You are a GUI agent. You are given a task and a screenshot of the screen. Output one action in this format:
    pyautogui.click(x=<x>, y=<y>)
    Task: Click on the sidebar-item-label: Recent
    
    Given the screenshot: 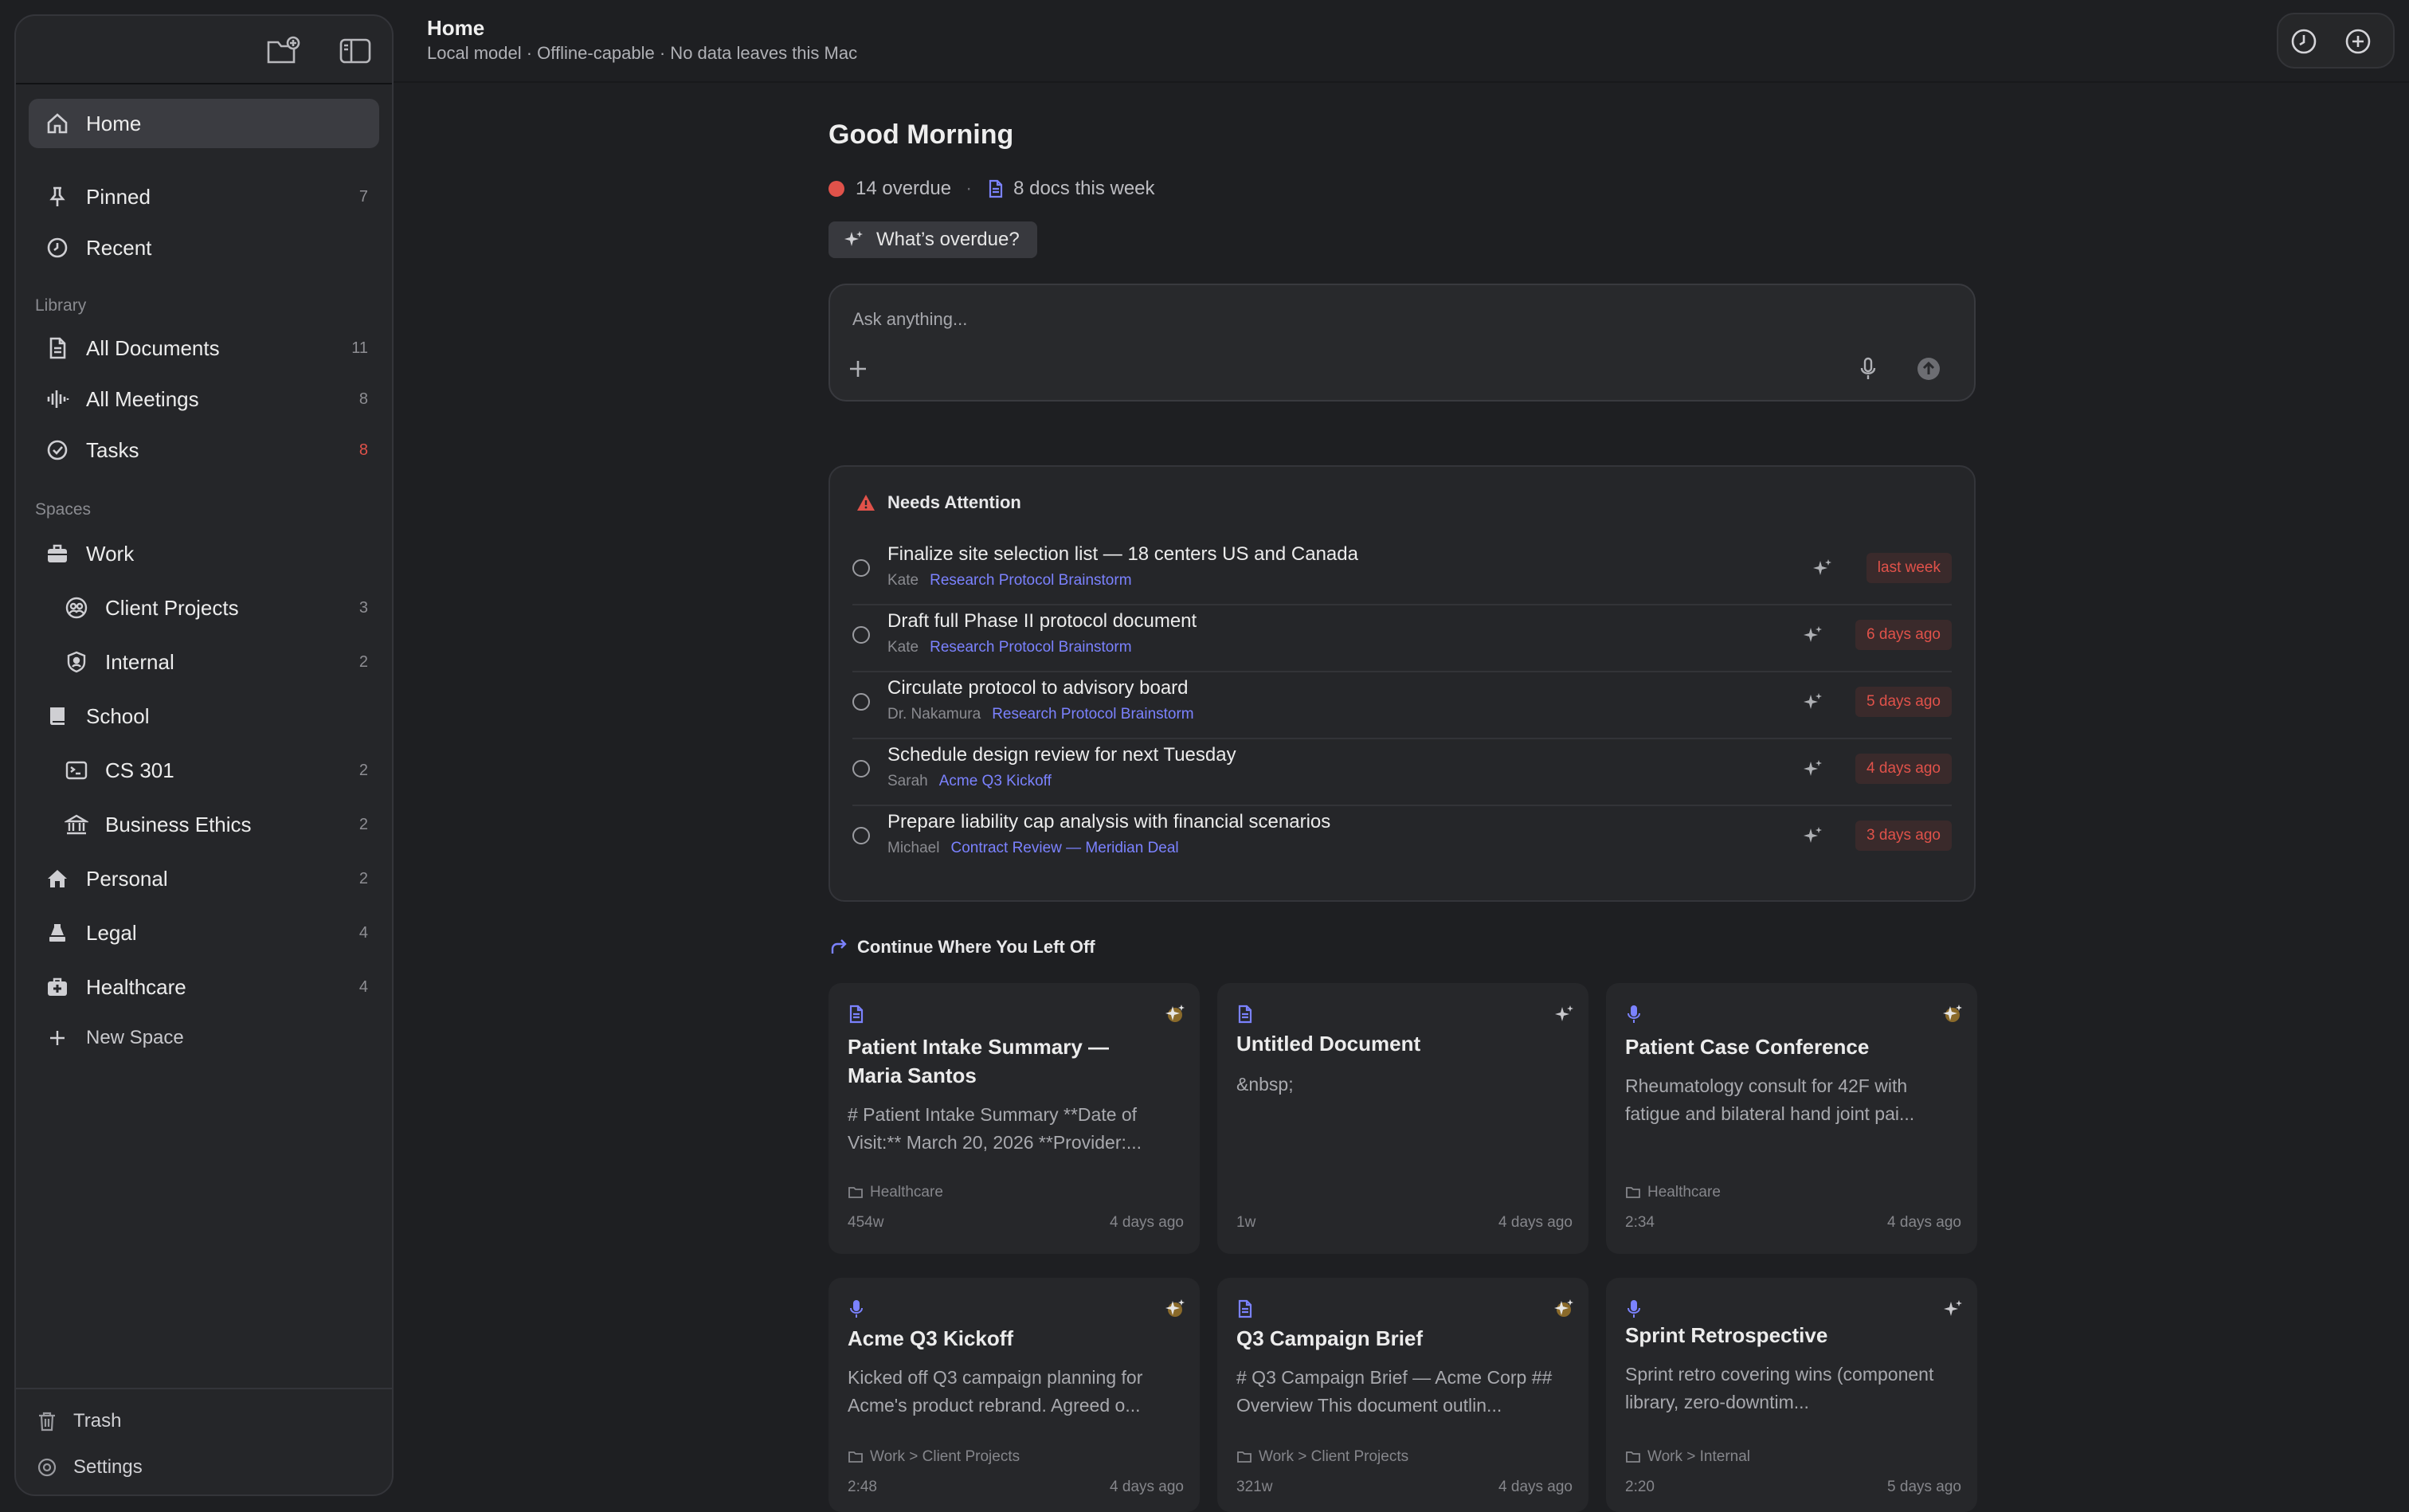 What is the action you would take?
    pyautogui.click(x=119, y=247)
    